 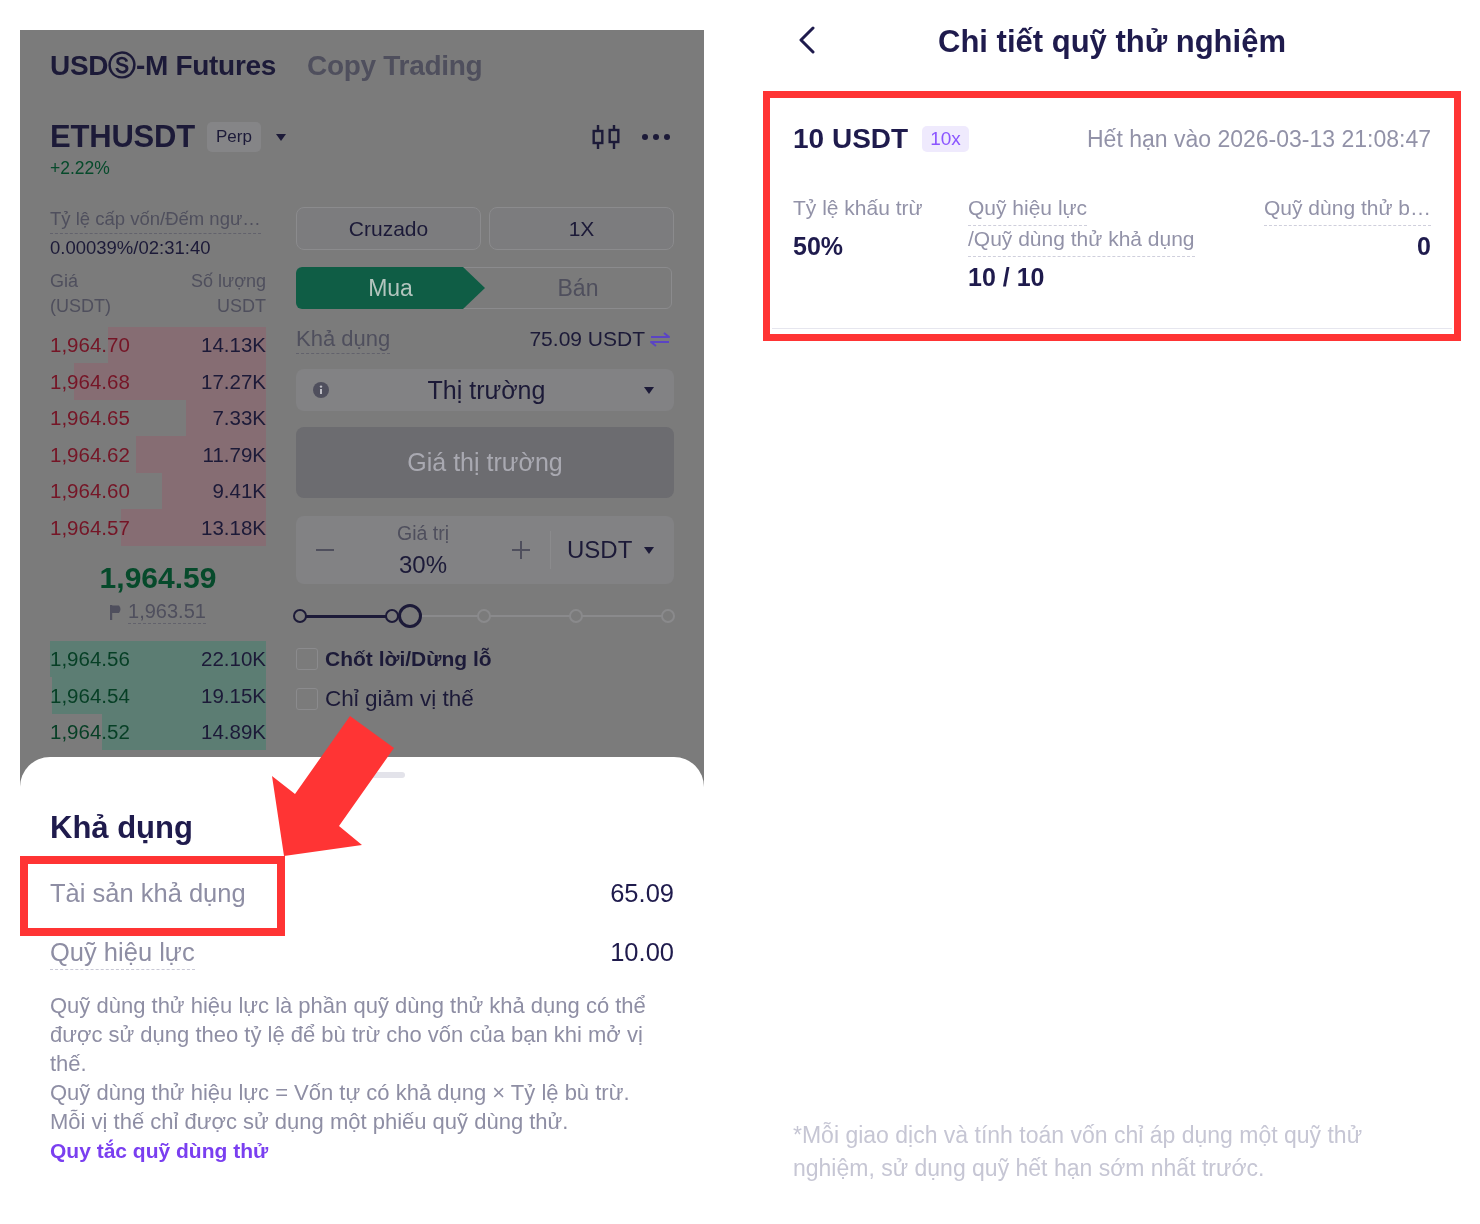 What do you see at coordinates (610, 550) in the screenshot?
I see `unit-dropdown: USDT` at bounding box center [610, 550].